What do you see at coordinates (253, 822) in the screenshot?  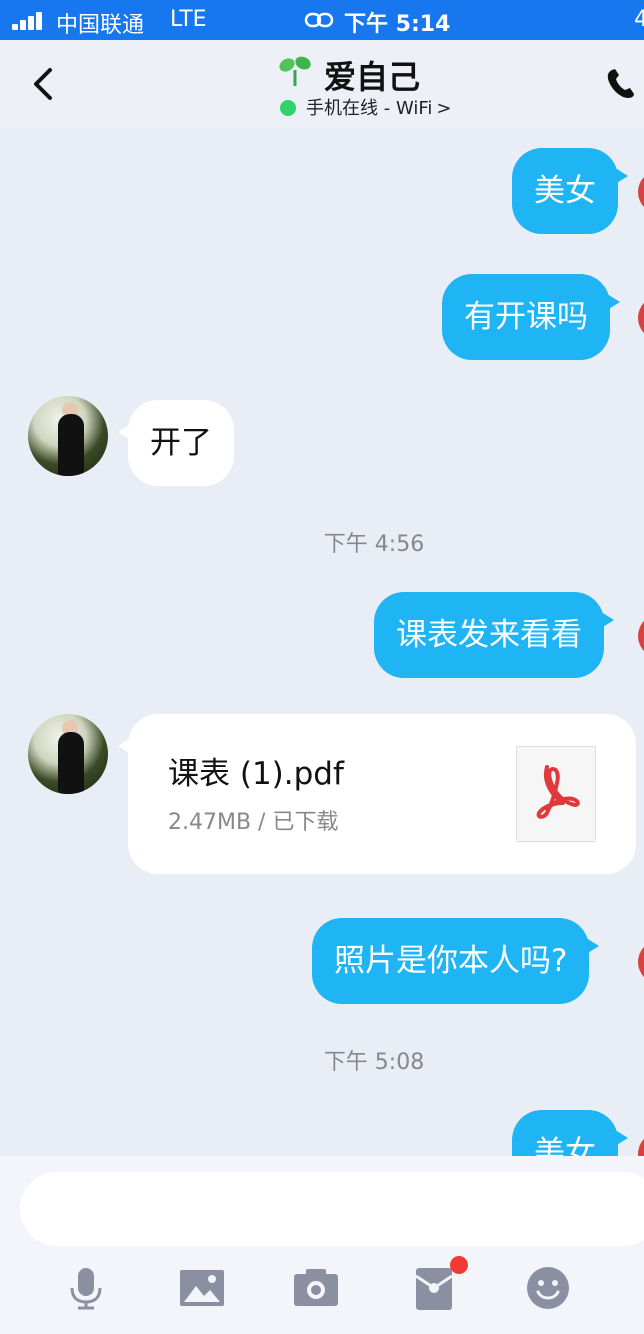 I see `file-size-status: 2.47MB / 已下载` at bounding box center [253, 822].